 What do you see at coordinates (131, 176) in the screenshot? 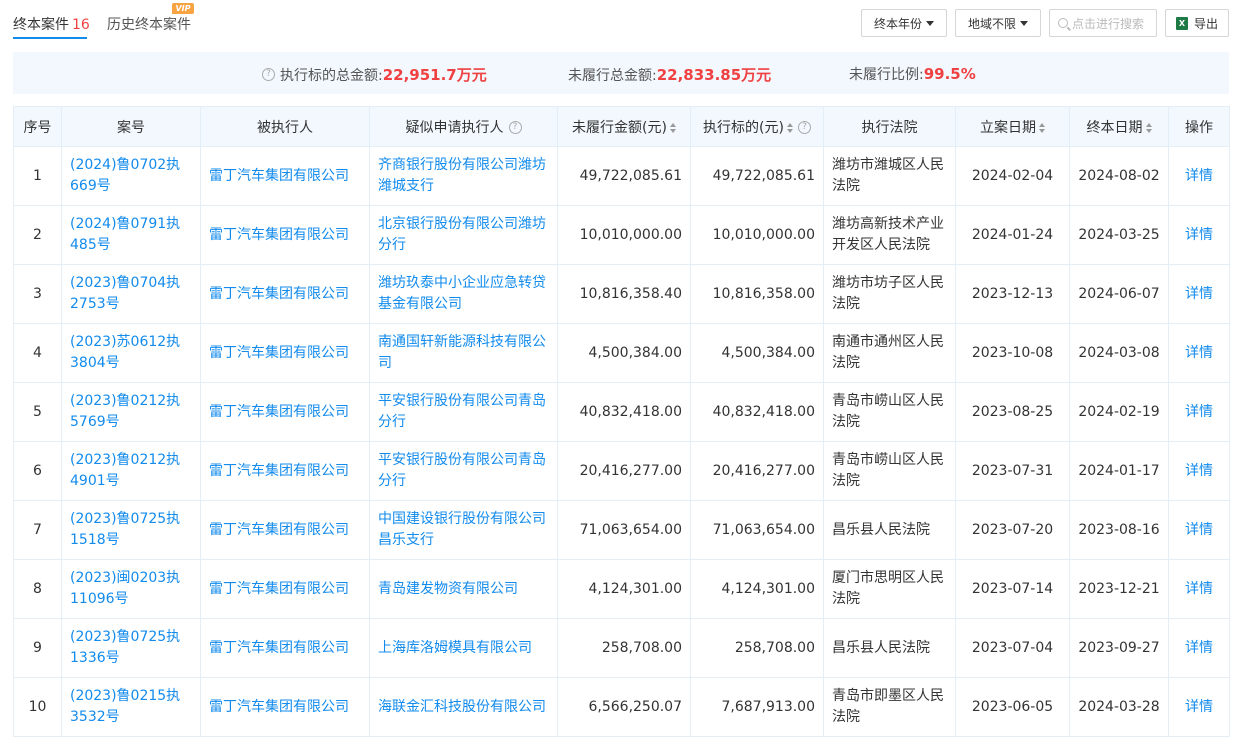
I see `case-number-link: (2024)鲁0702执669号` at bounding box center [131, 176].